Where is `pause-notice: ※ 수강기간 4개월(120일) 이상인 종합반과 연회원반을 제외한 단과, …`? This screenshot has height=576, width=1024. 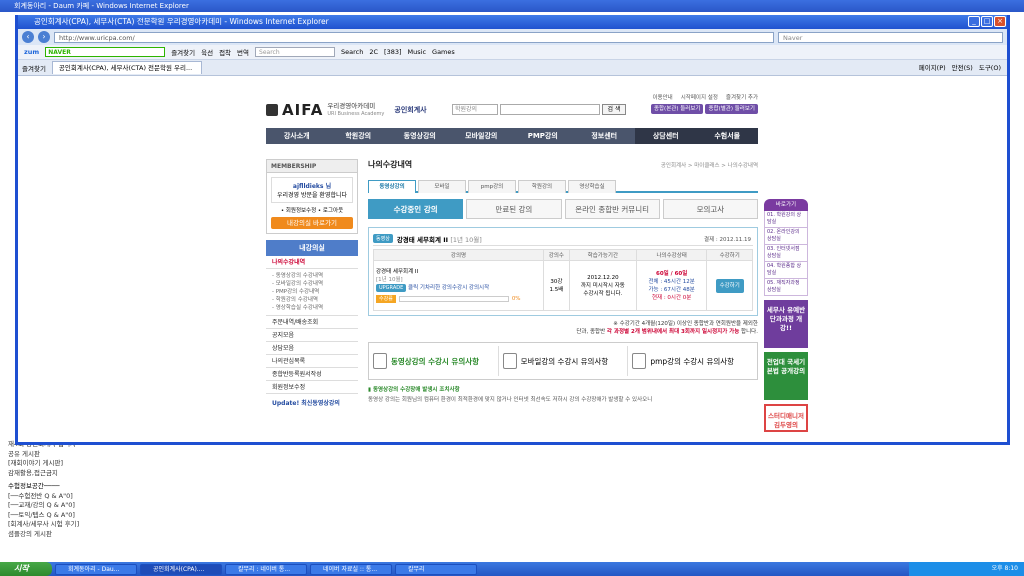
pause-notice: ※ 수강기간 4개월(120일) 이상인 종합반과 연회원반을 제외한 단과, … is located at coordinates (667, 328).